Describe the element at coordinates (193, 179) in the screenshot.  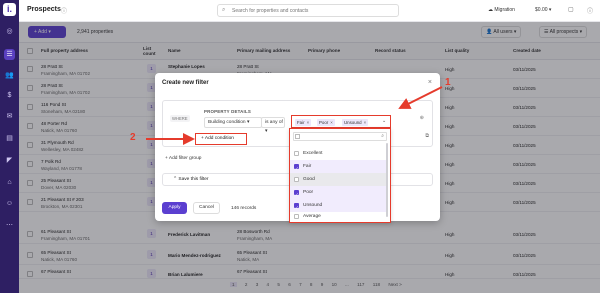
I see `save-filter-label: Save this filter` at that location.